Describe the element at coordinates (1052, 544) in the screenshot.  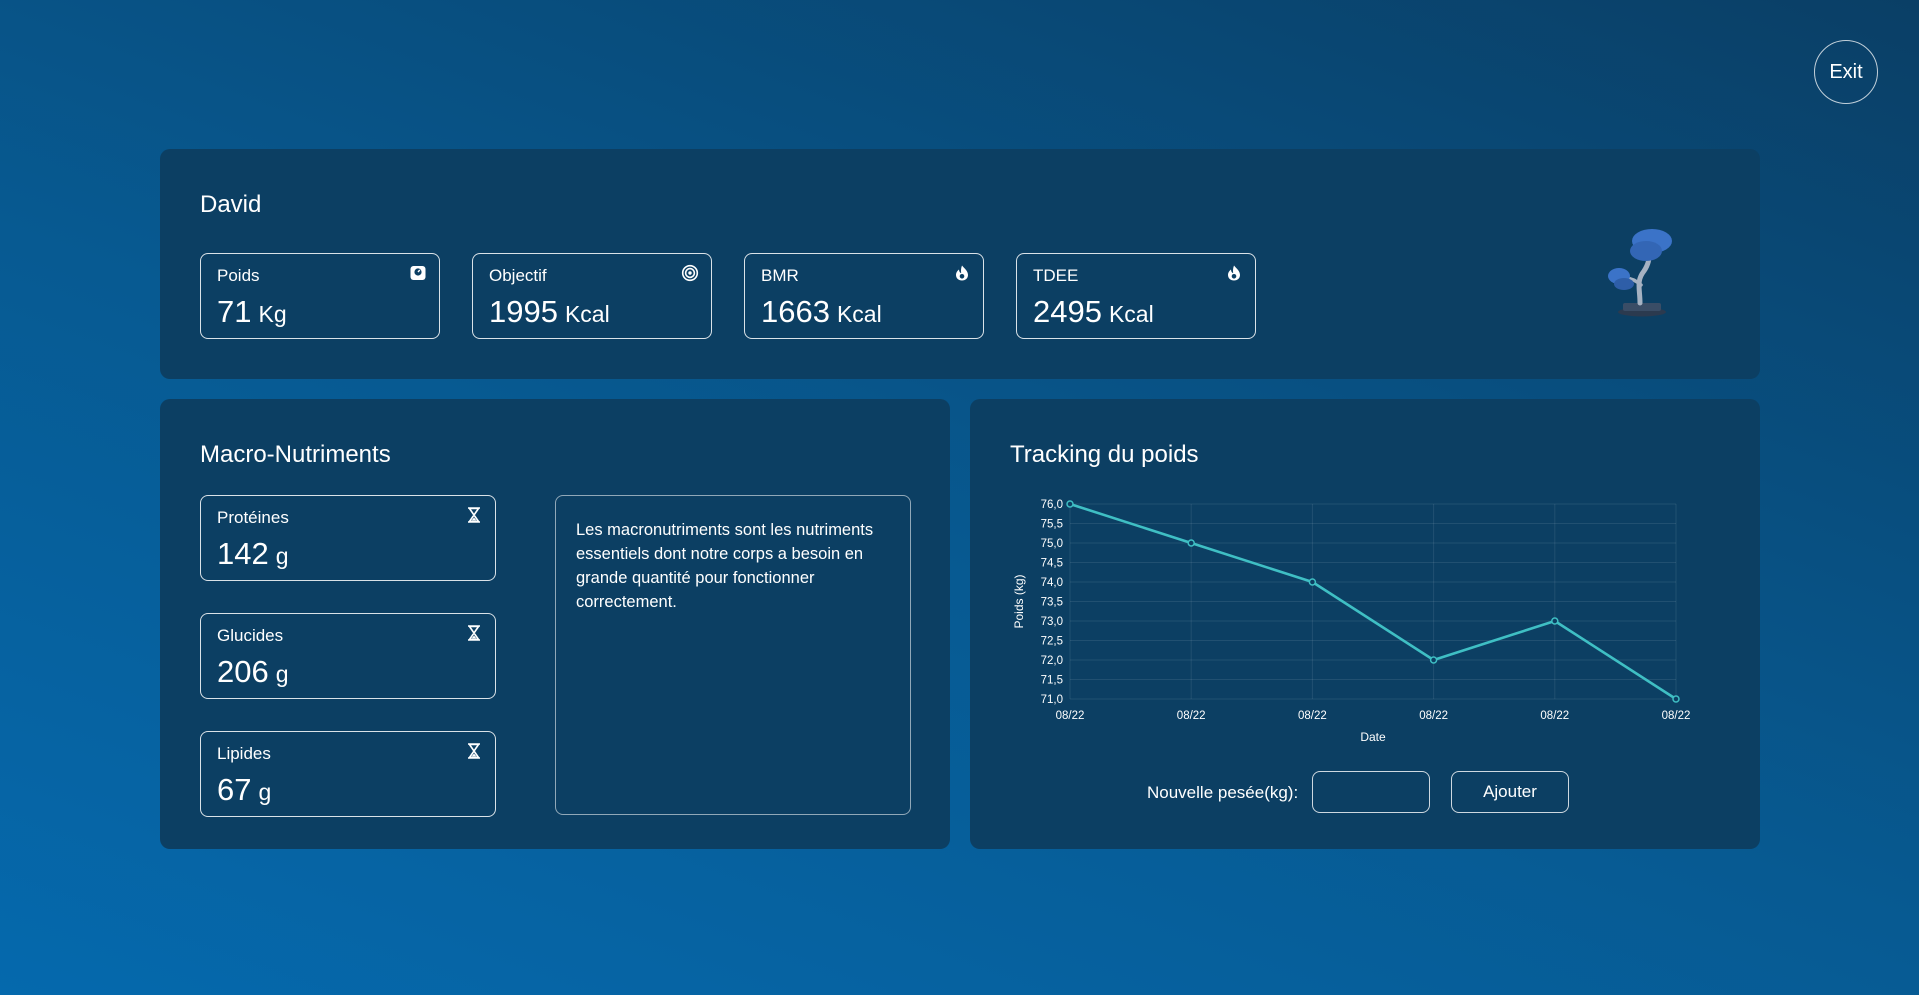
I see `y-tick-label: 75,0` at that location.